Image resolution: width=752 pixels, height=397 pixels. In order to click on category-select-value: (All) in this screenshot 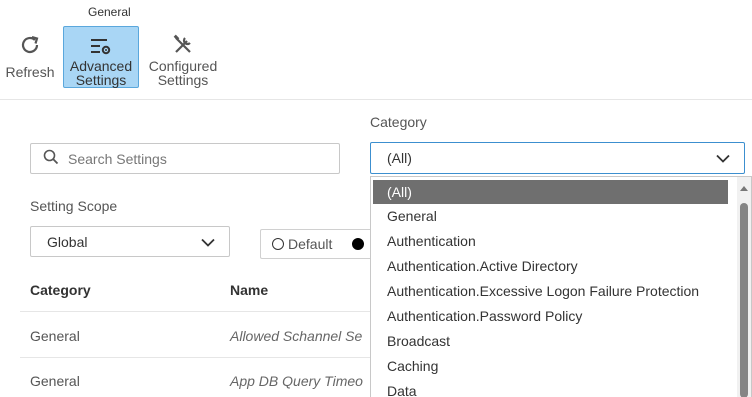, I will do `click(399, 158)`.